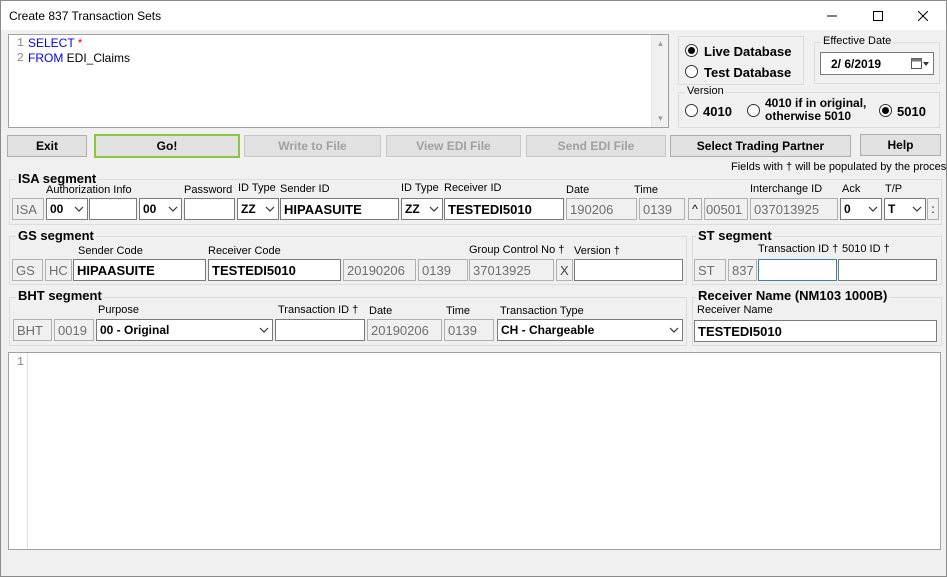 Image resolution: width=947 pixels, height=577 pixels. I want to click on isa-time-label: Time, so click(646, 190).